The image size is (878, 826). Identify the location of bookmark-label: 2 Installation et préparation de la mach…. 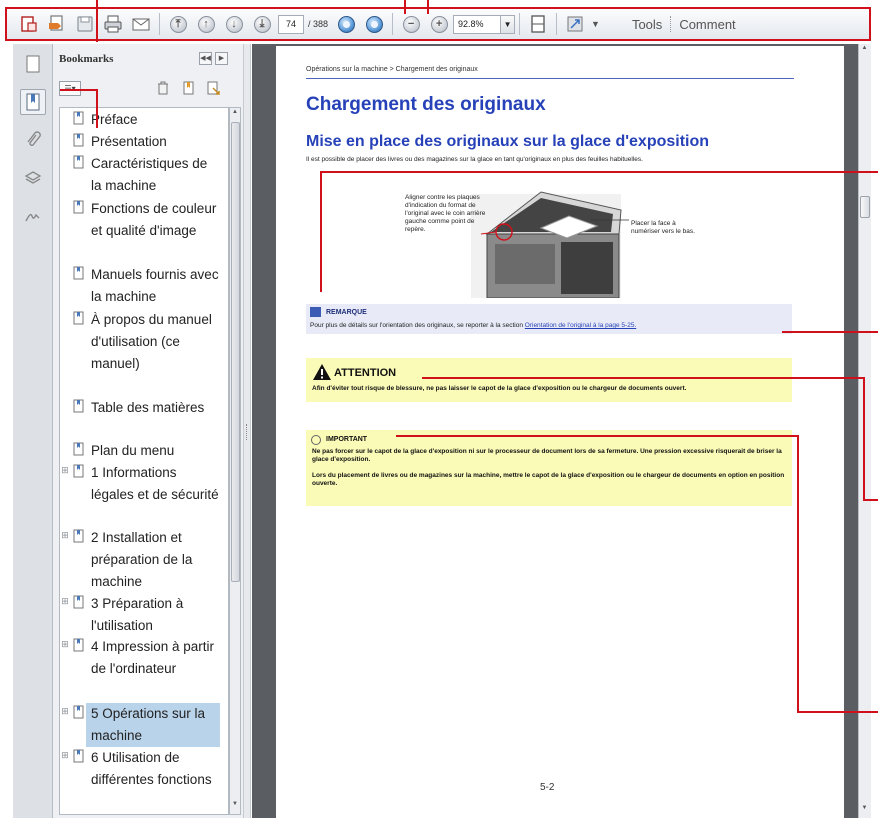
(142, 559).